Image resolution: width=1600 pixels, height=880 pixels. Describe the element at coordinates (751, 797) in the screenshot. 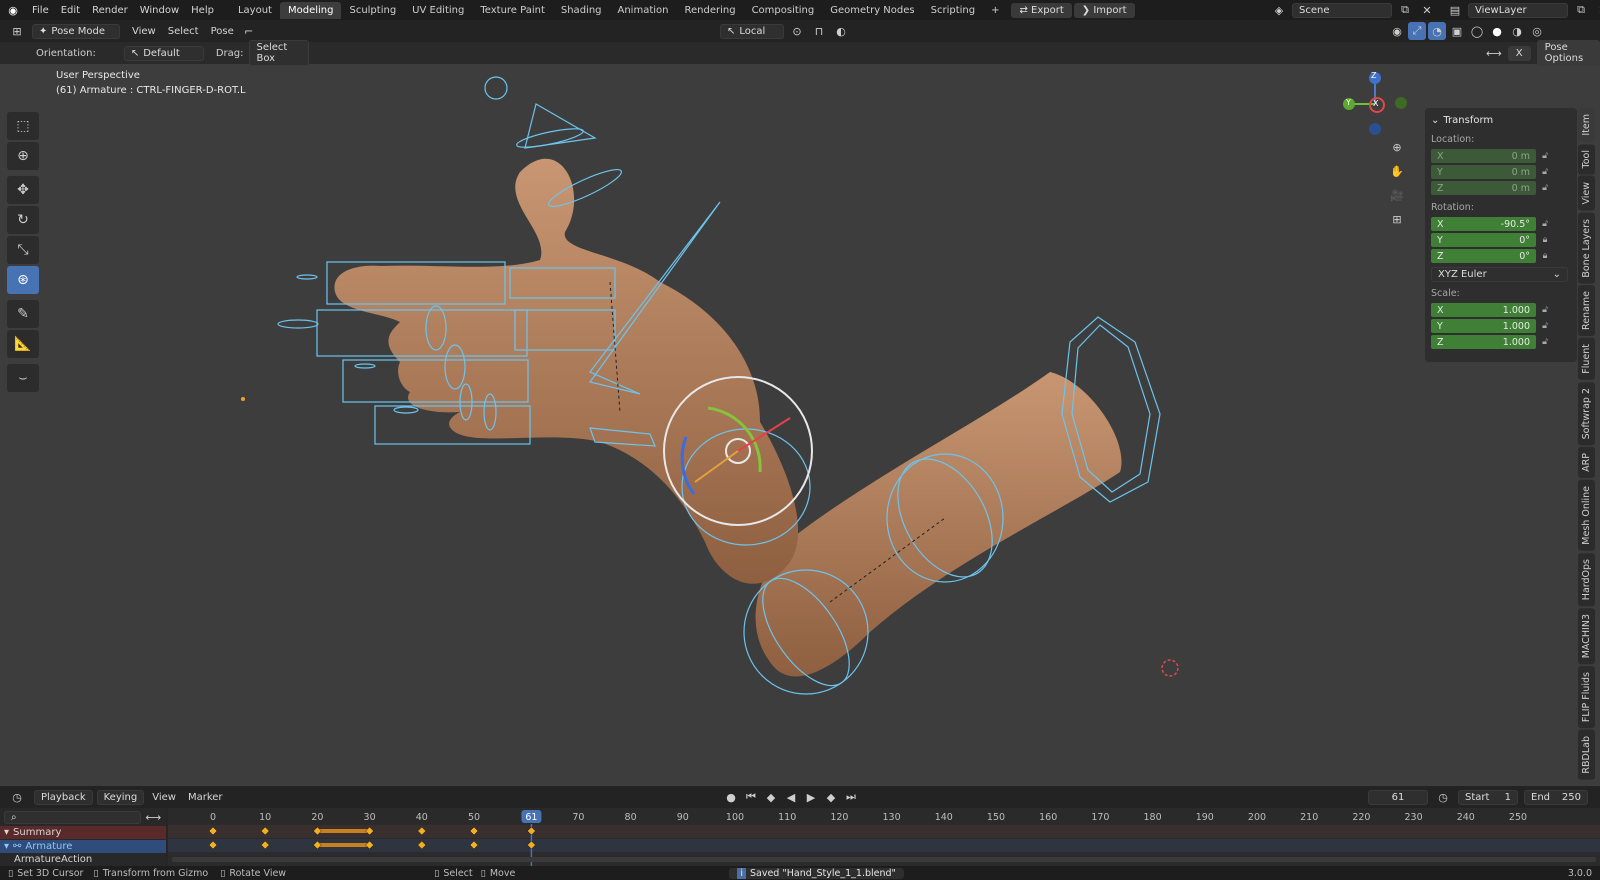

I see `jump-start-icon: ⏮` at that location.